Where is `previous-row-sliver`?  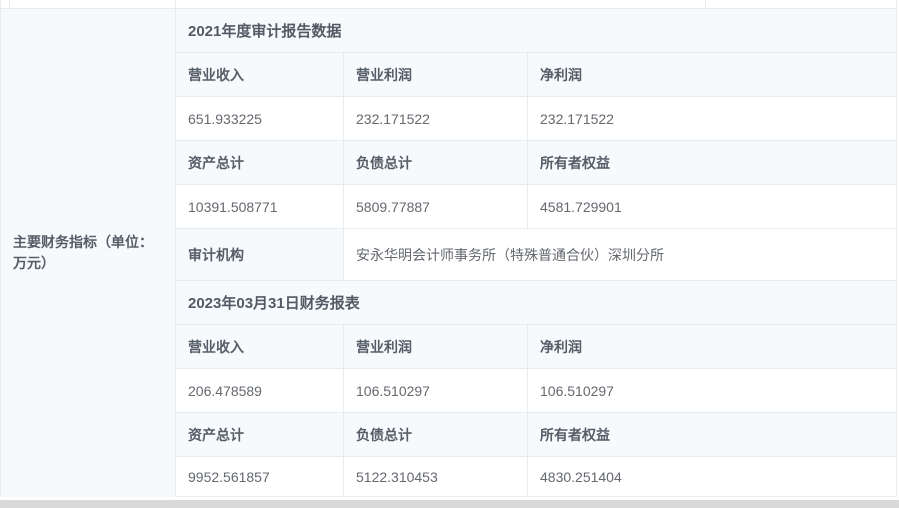 previous-row-sliver is located at coordinates (448, 4).